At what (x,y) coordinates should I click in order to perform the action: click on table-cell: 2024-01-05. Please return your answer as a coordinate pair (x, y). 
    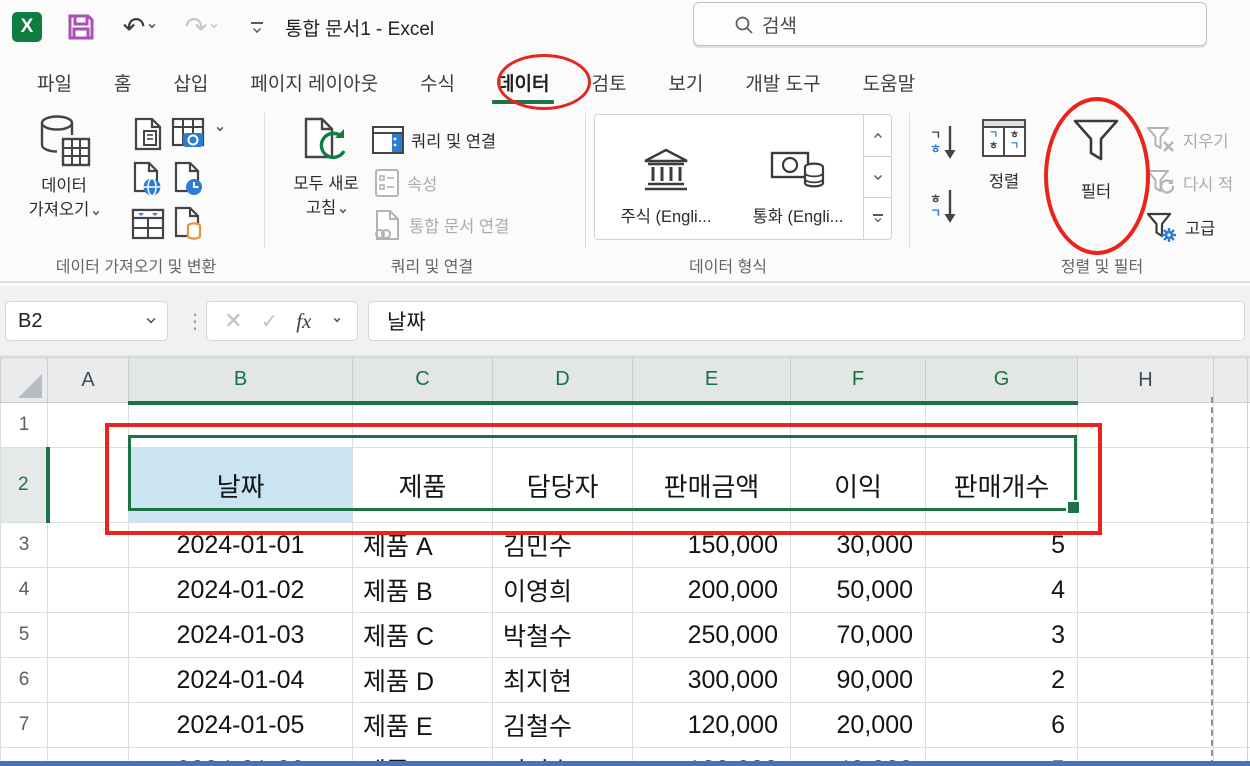
    Looking at the image, I should click on (240, 725).